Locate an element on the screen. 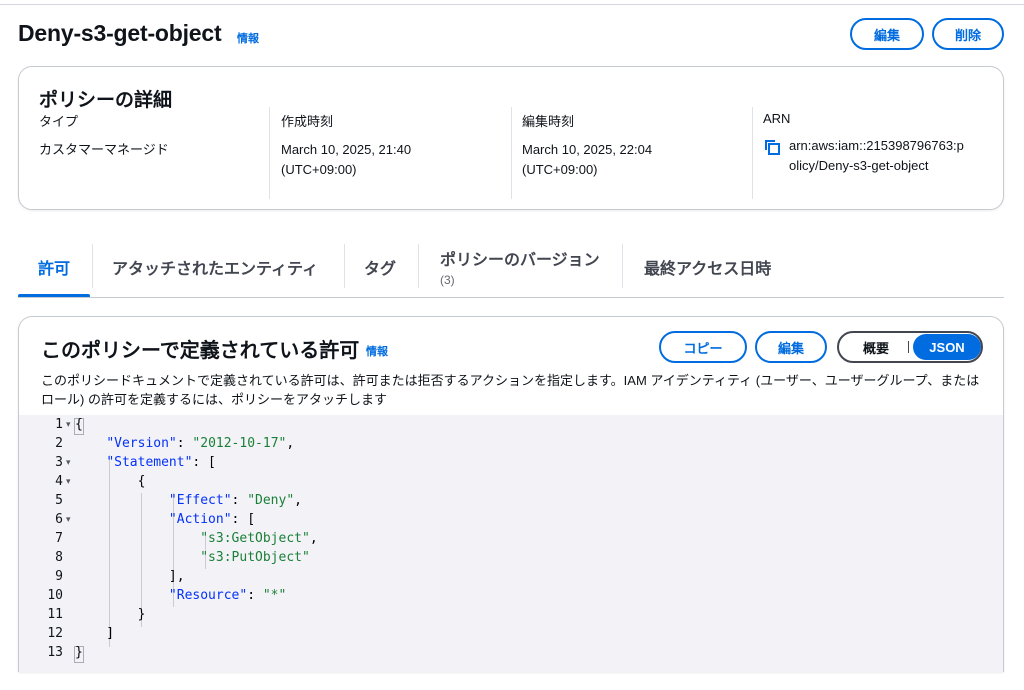  type-value: カスタマーマネージド is located at coordinates (104, 149).